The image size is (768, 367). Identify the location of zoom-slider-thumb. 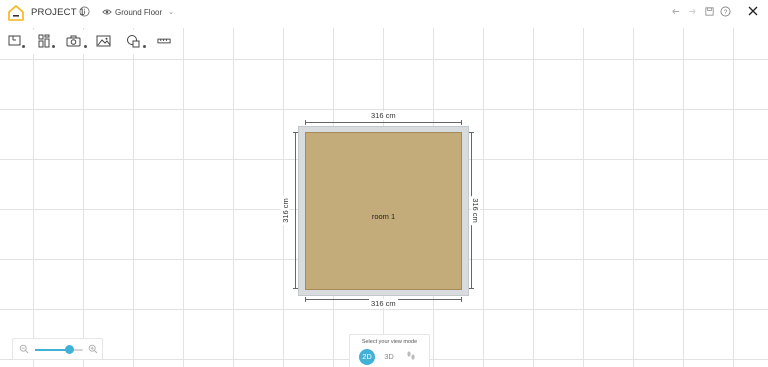
(69, 349).